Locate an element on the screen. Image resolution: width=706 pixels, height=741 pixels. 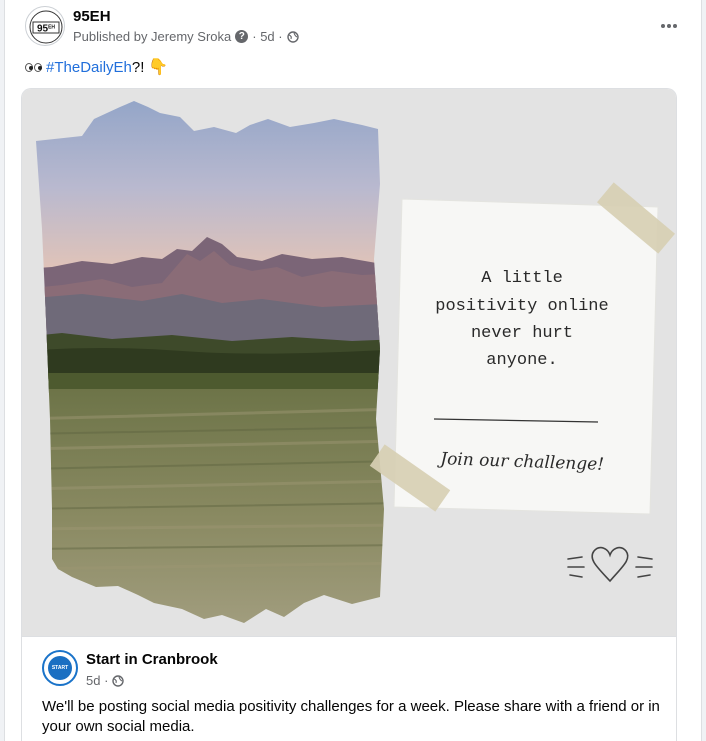
note-line-1: A little is located at coordinates (522, 278).